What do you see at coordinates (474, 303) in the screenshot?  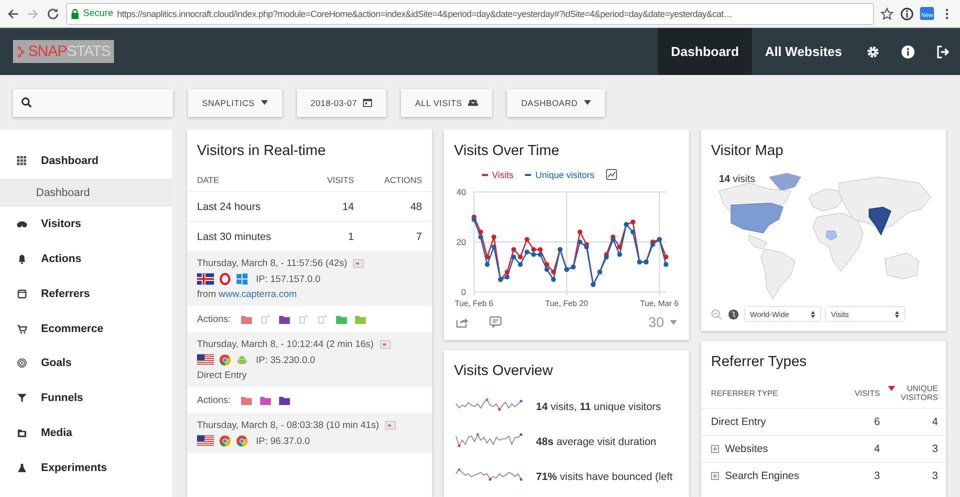 I see `axis-label: Tue, Feb 6` at bounding box center [474, 303].